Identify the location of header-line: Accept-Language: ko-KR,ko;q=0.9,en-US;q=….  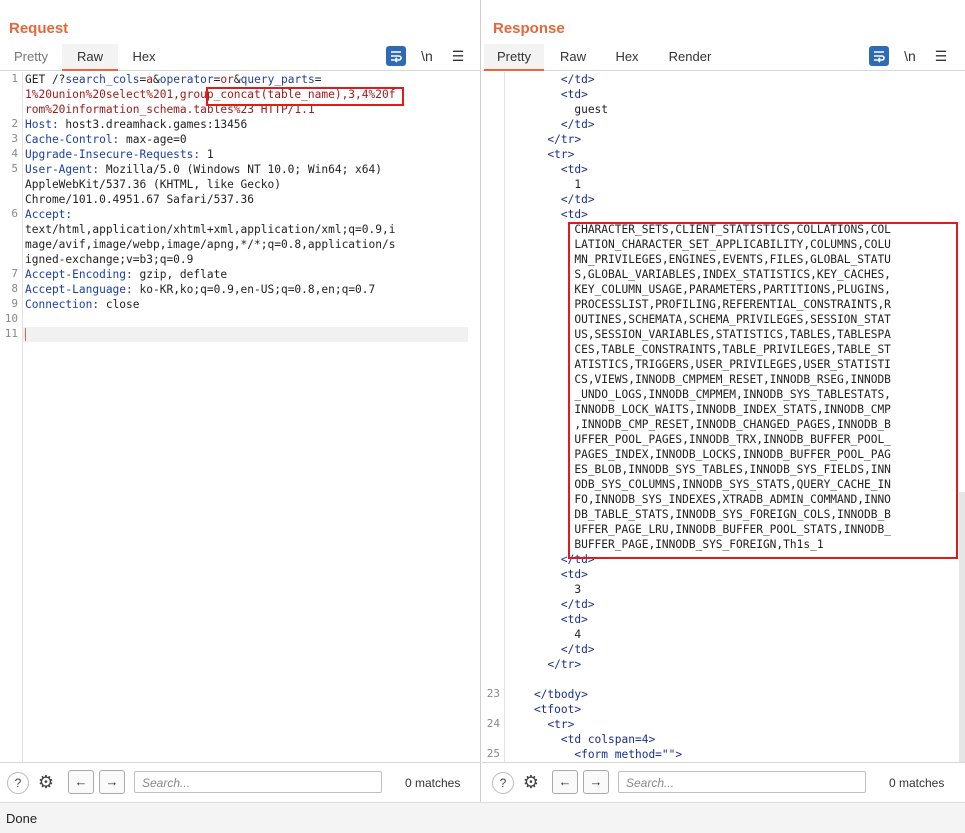
(200, 289).